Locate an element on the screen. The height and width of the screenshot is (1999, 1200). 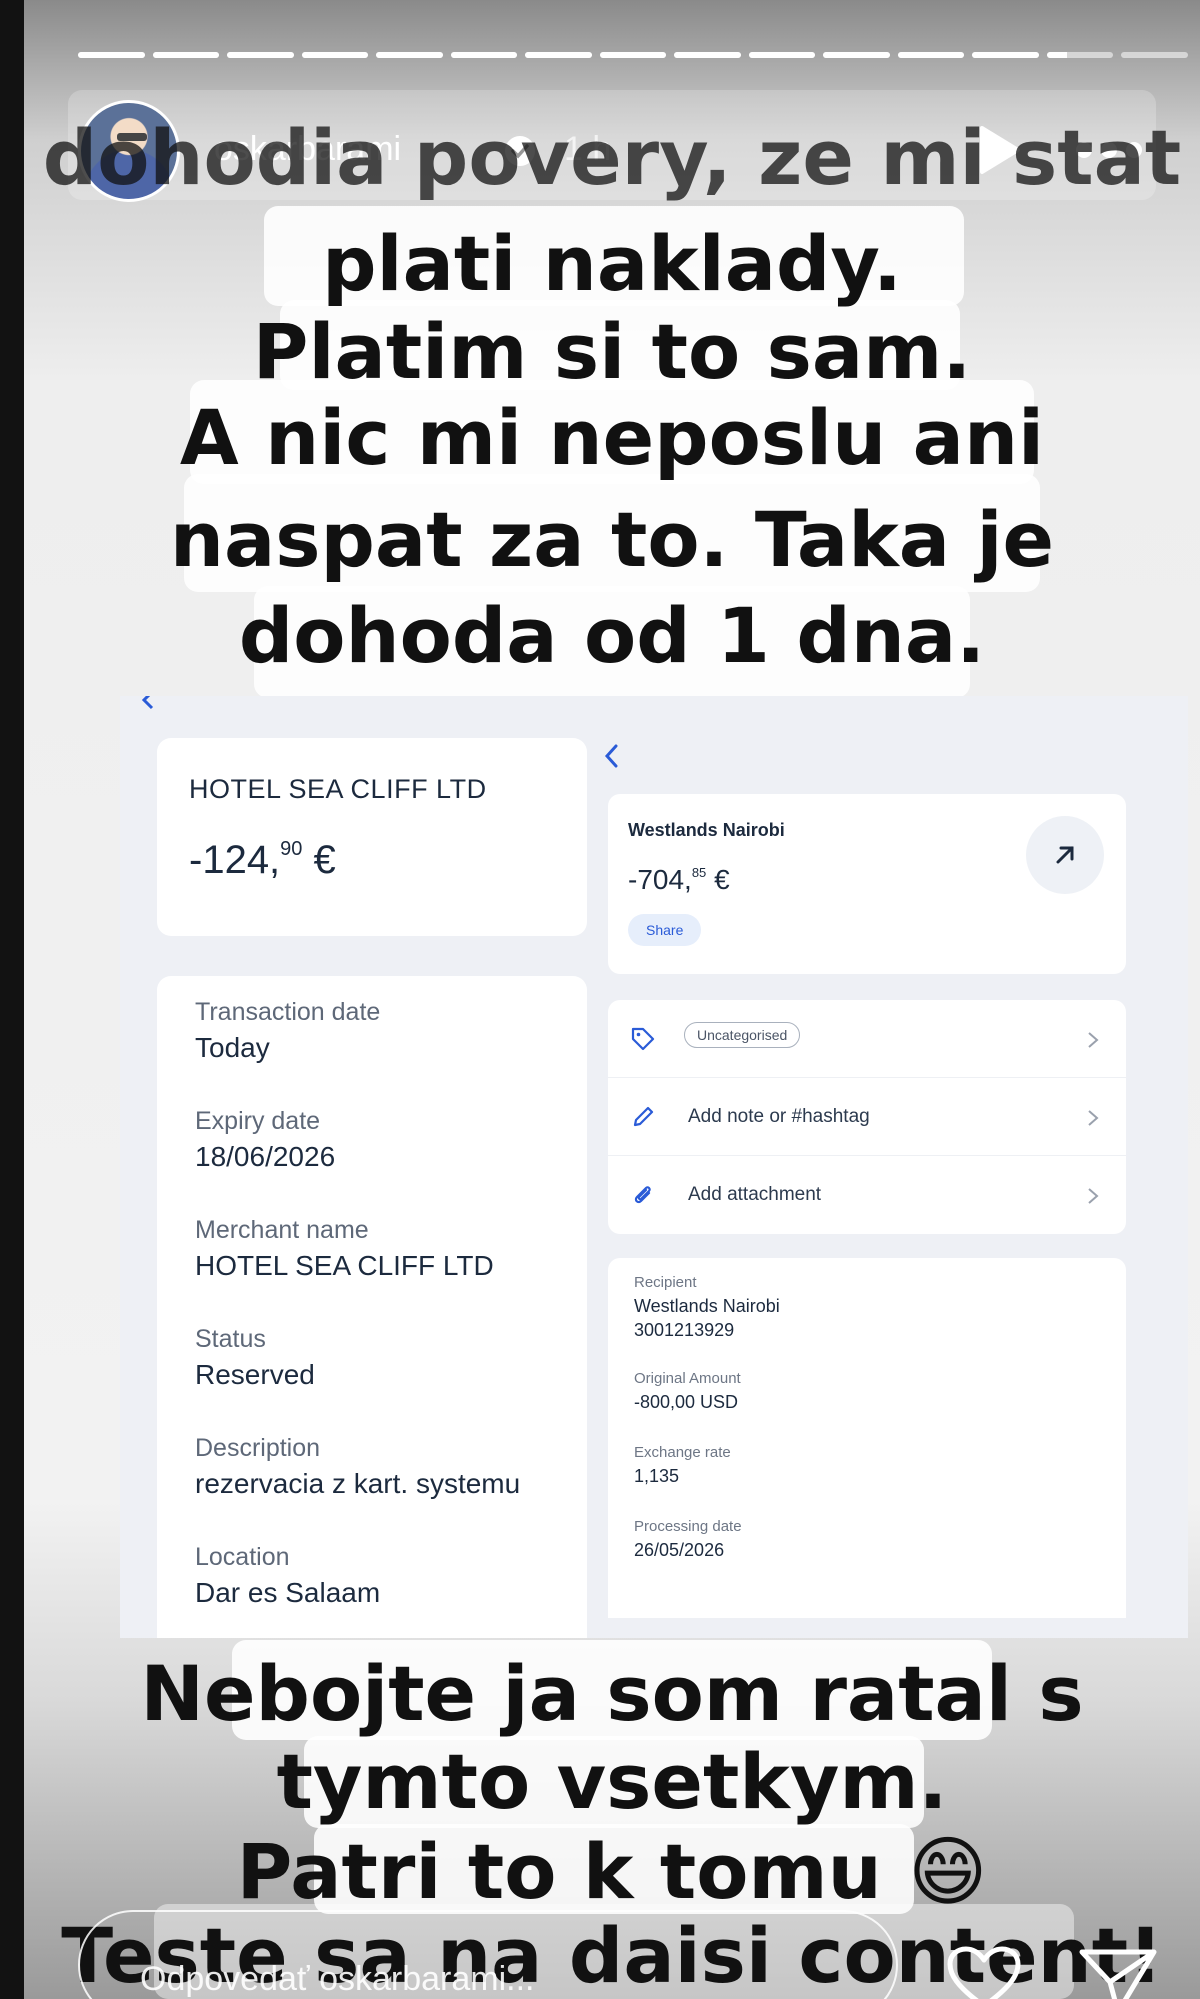
transaction-summary-card: Westlands Nairobi -704,85 € Share is located at coordinates (867, 884).